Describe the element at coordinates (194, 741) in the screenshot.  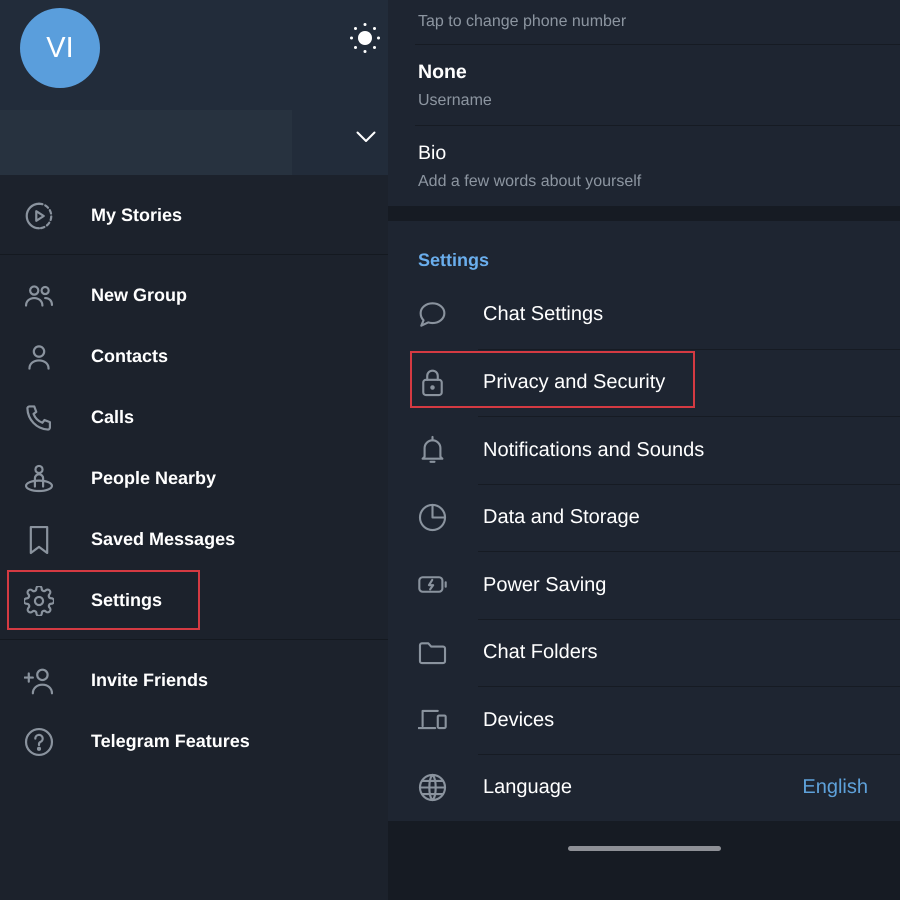
I see `drawer-menu-item: Telegram Features` at that location.